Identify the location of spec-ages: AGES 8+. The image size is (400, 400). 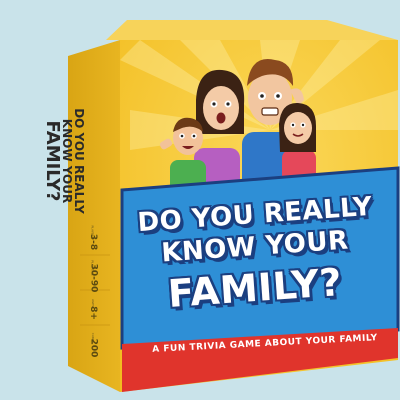
(93, 309).